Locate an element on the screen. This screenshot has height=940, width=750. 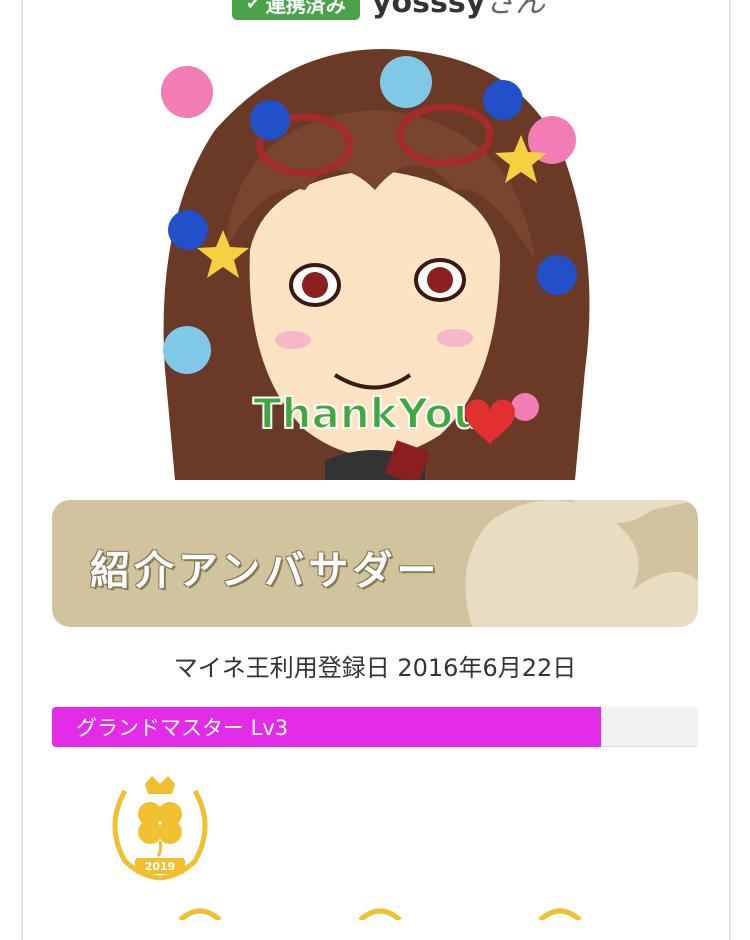
username: yosssyさん is located at coordinates (458, 10).